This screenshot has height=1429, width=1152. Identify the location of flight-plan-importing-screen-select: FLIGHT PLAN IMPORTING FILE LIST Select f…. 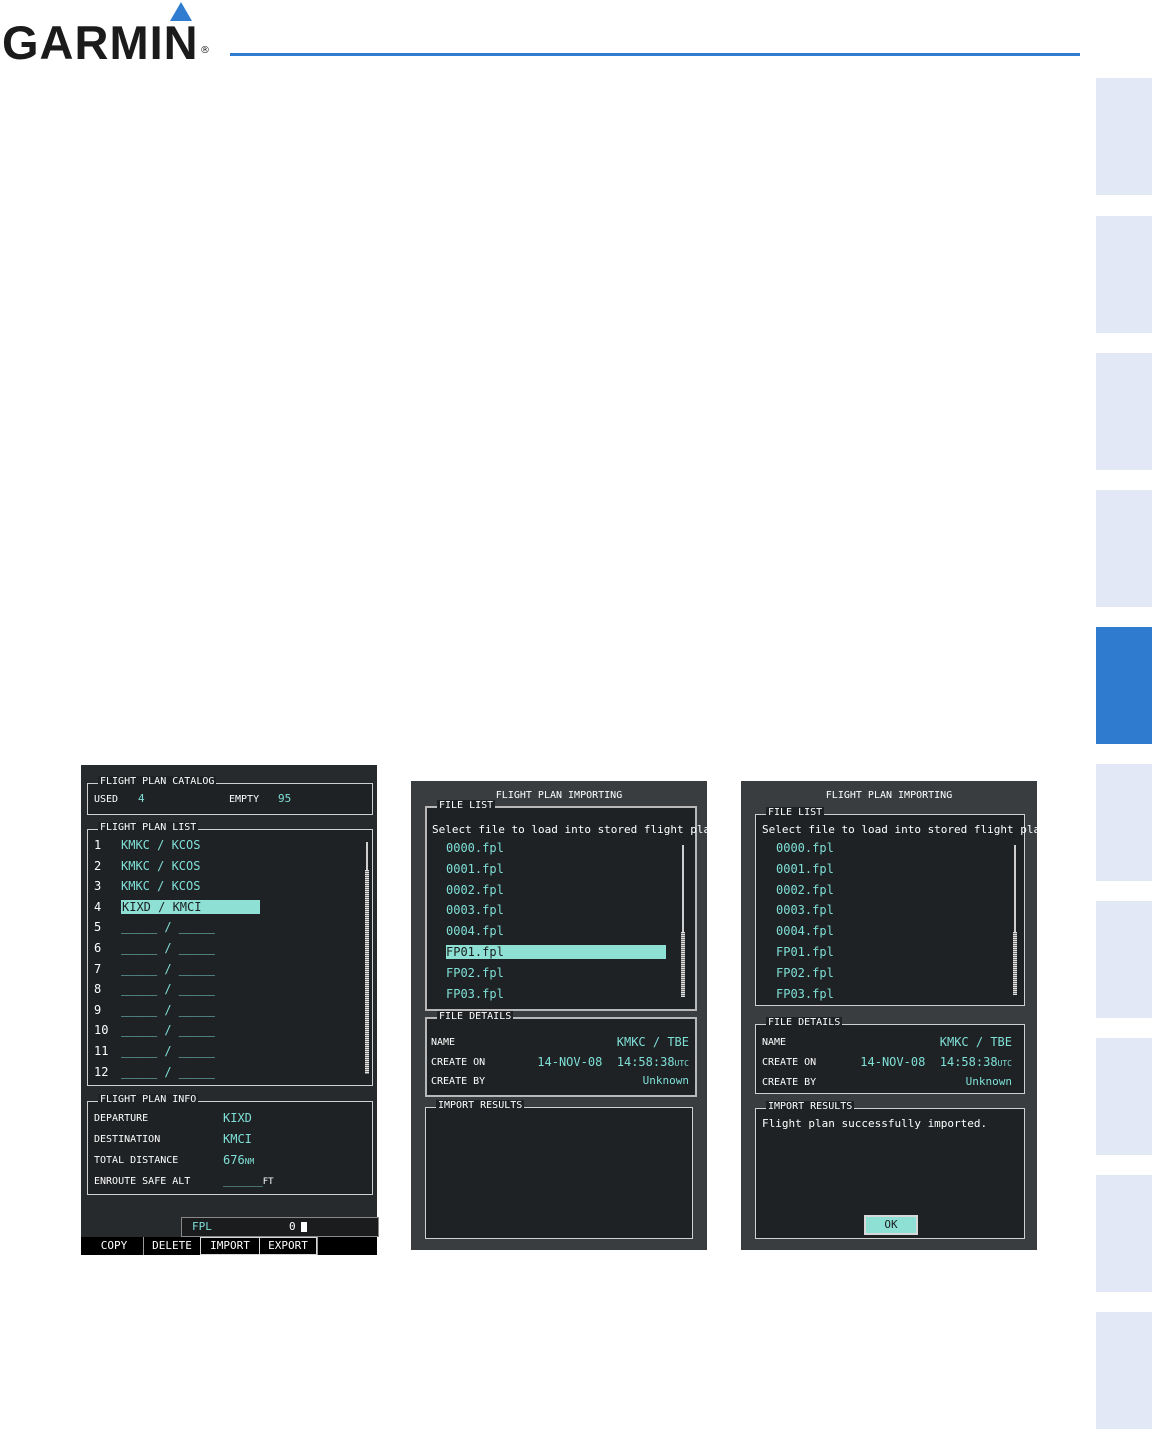
(574, 1015).